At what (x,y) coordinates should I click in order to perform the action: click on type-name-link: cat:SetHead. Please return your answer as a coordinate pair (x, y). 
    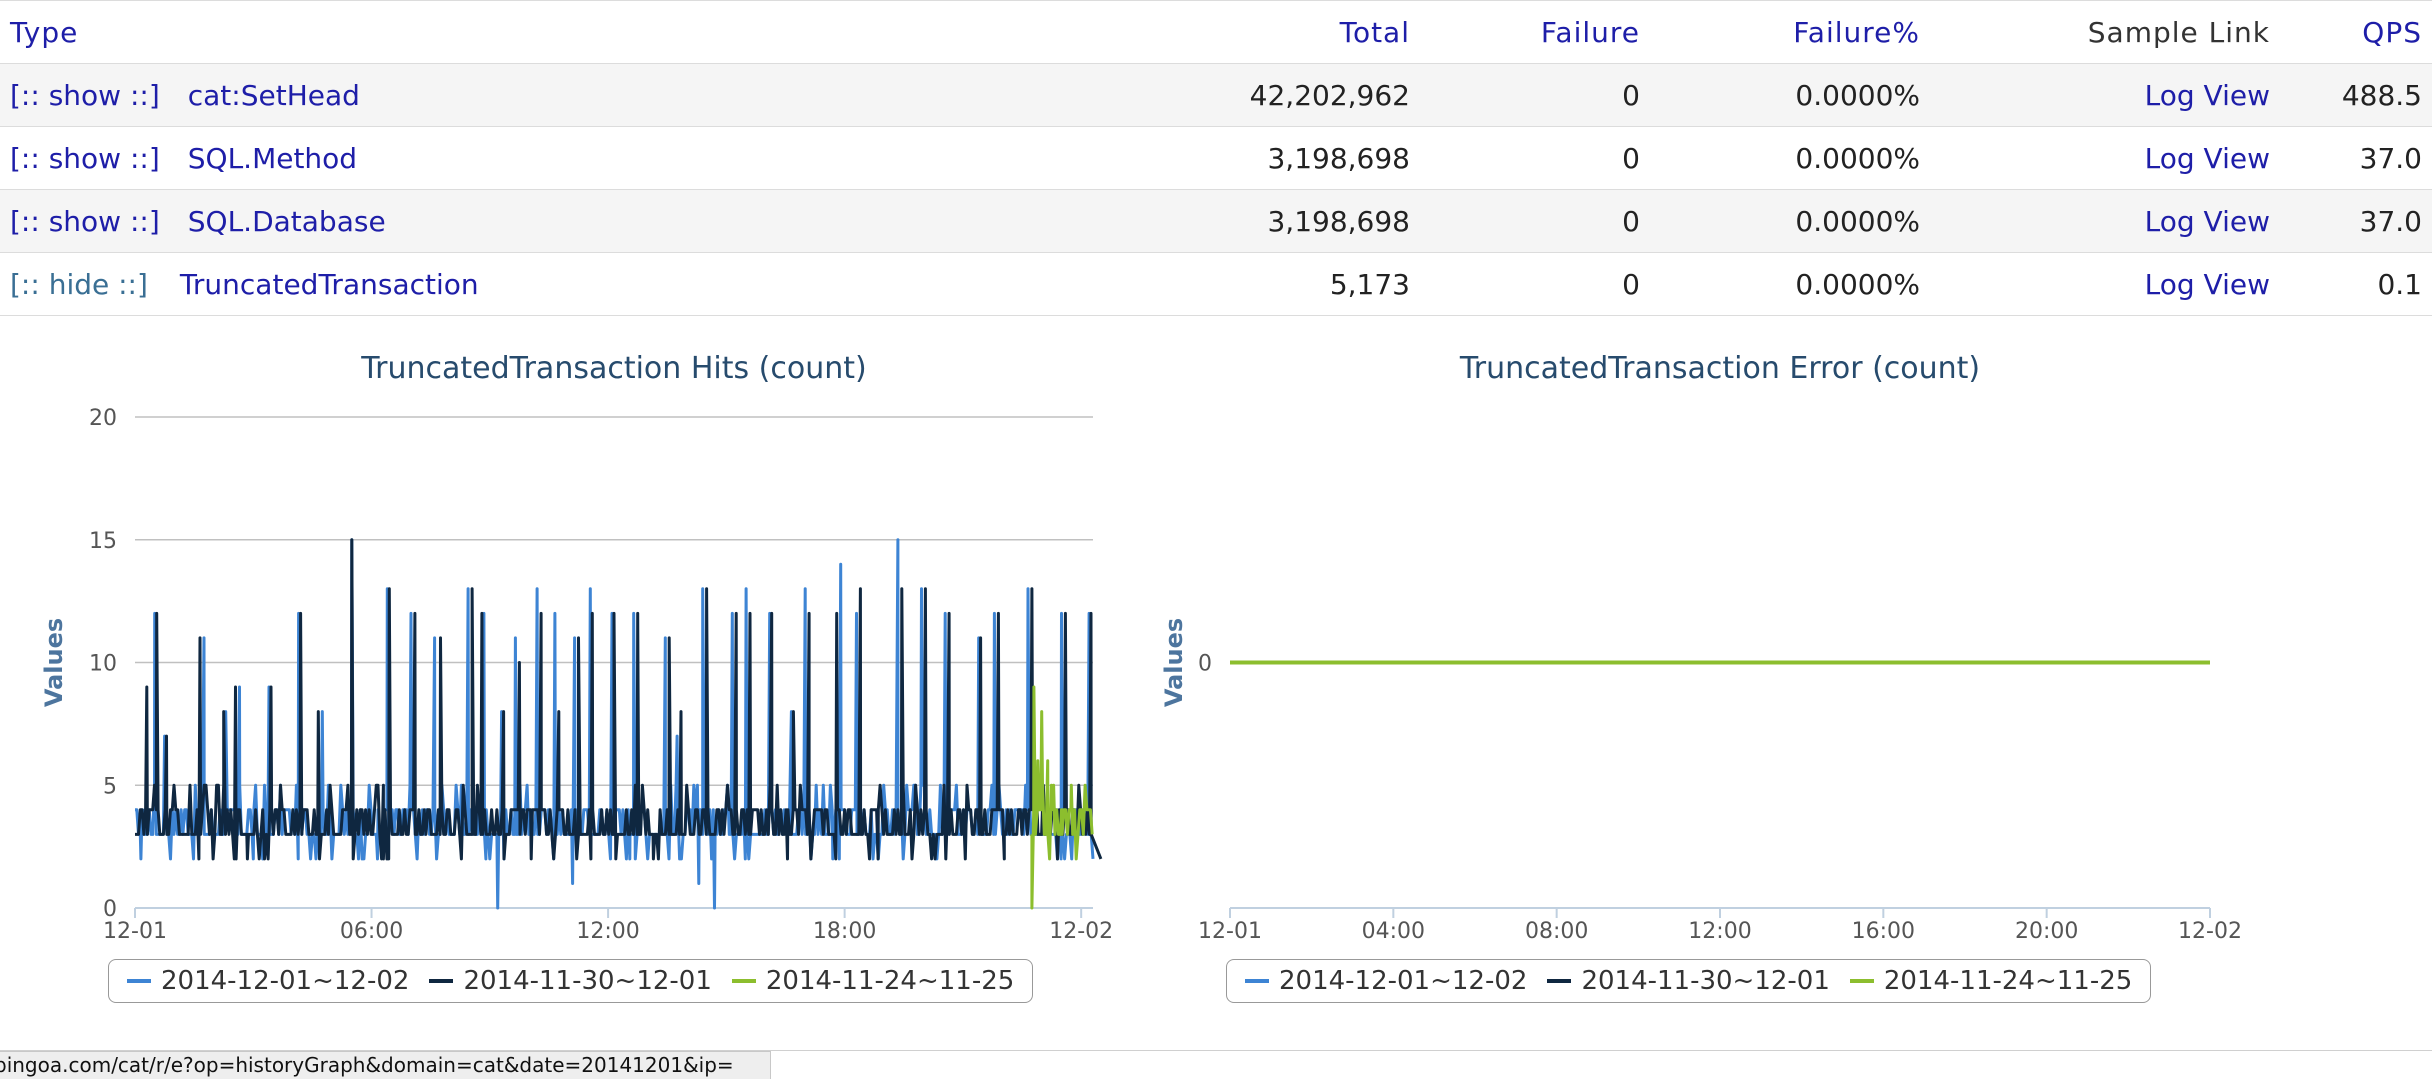
    Looking at the image, I should click on (274, 95).